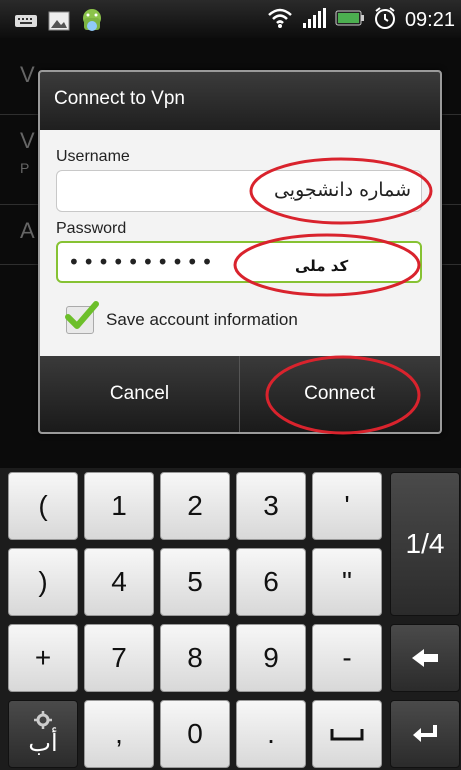  I want to click on save-account-row: Save account information, so click(181, 319).